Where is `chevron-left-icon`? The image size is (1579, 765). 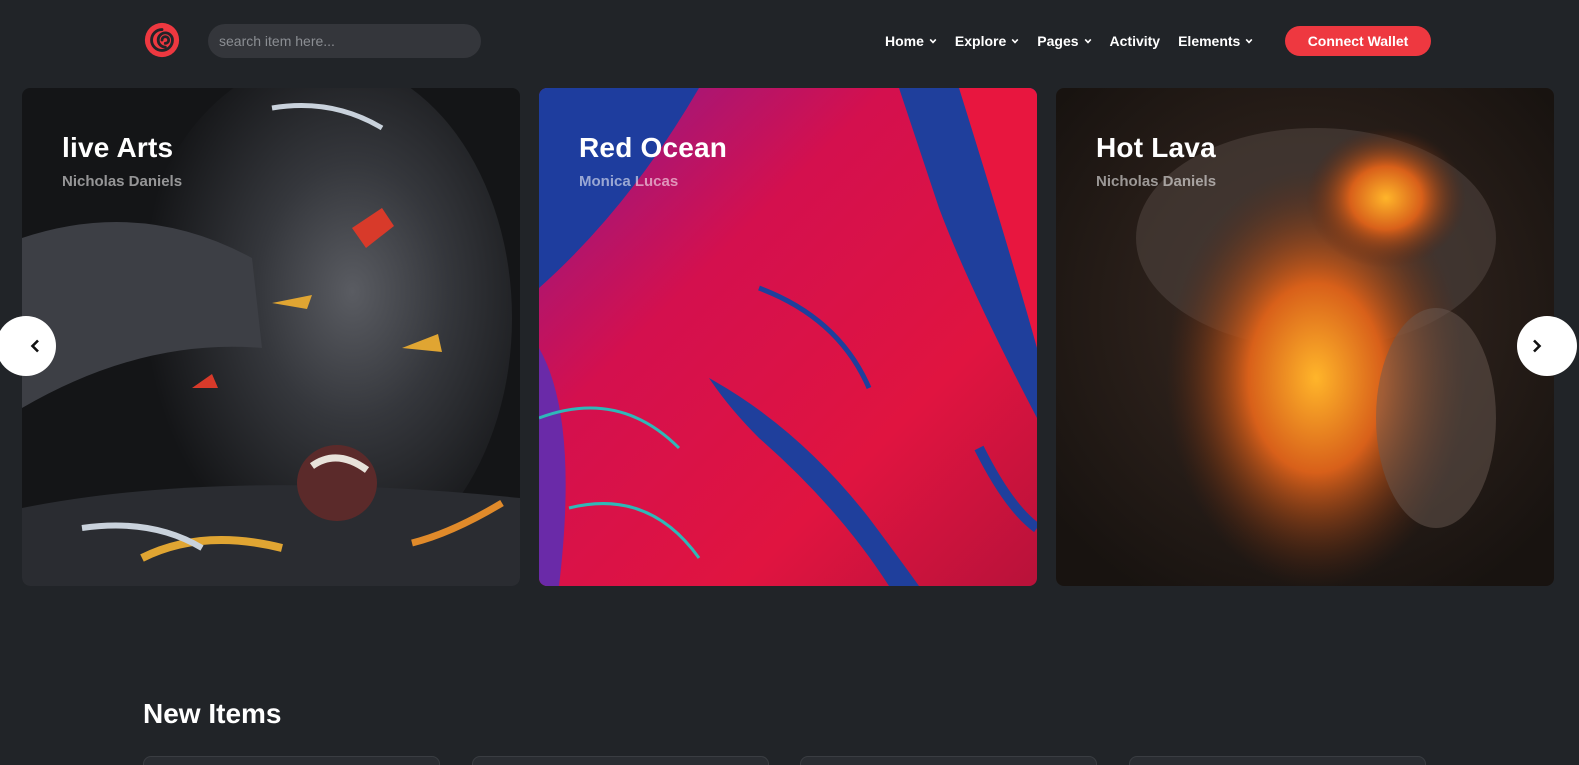
chevron-left-icon is located at coordinates (34, 346).